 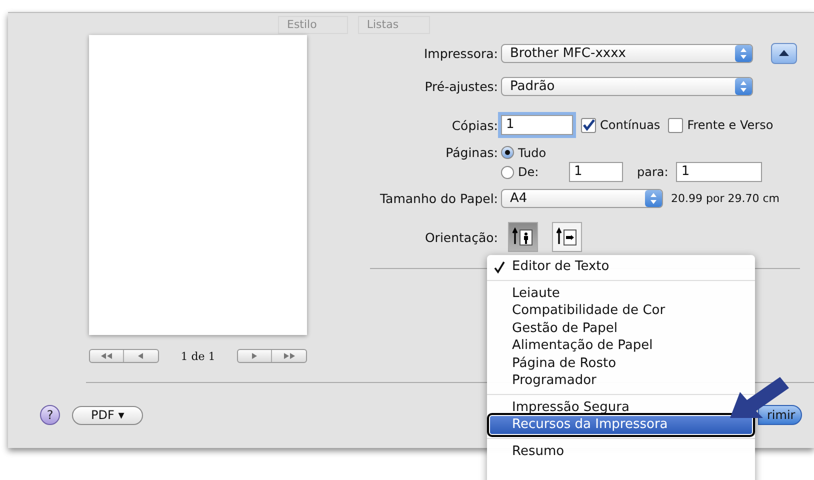 I want to click on from-page-field: 1, so click(x=596, y=172).